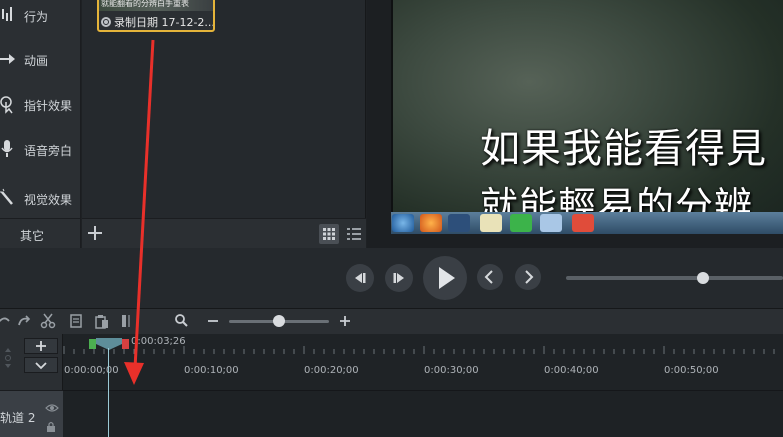  What do you see at coordinates (8, 358) in the screenshot?
I see `magnet-icon` at bounding box center [8, 358].